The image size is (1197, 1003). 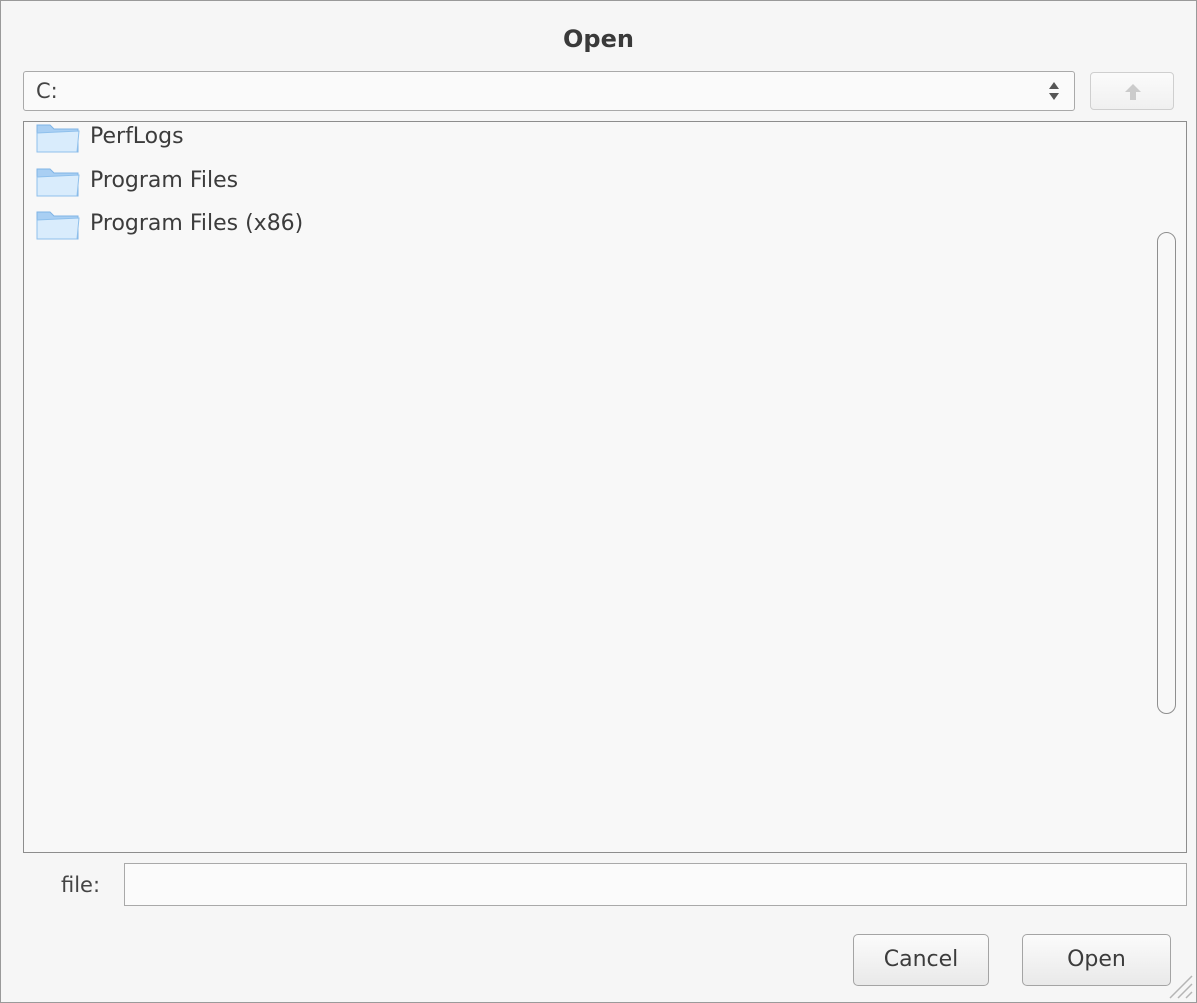 What do you see at coordinates (1054, 91) in the screenshot?
I see `updown-arrows-icon` at bounding box center [1054, 91].